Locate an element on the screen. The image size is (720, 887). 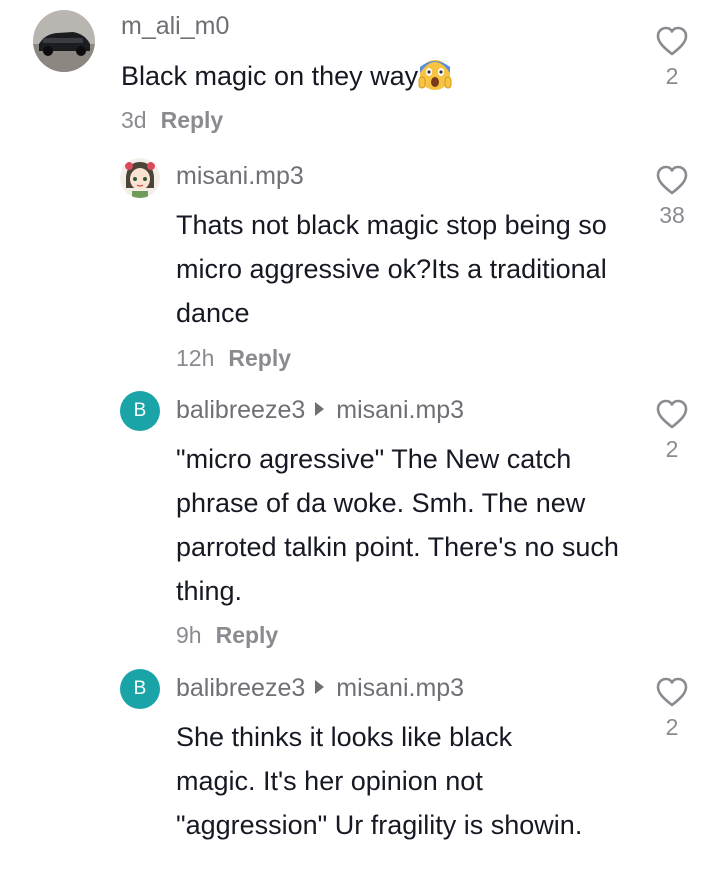
comment-meta: 9h Reply is located at coordinates (227, 635).